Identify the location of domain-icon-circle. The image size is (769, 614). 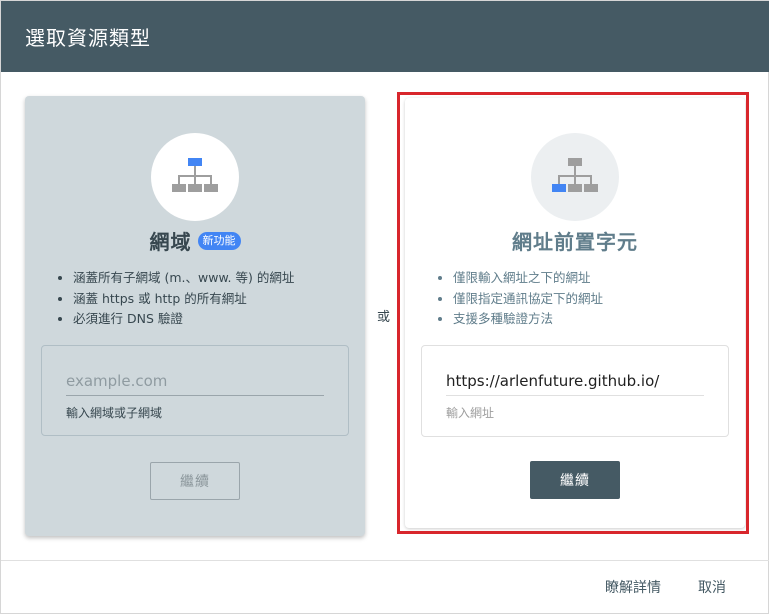
(195, 177).